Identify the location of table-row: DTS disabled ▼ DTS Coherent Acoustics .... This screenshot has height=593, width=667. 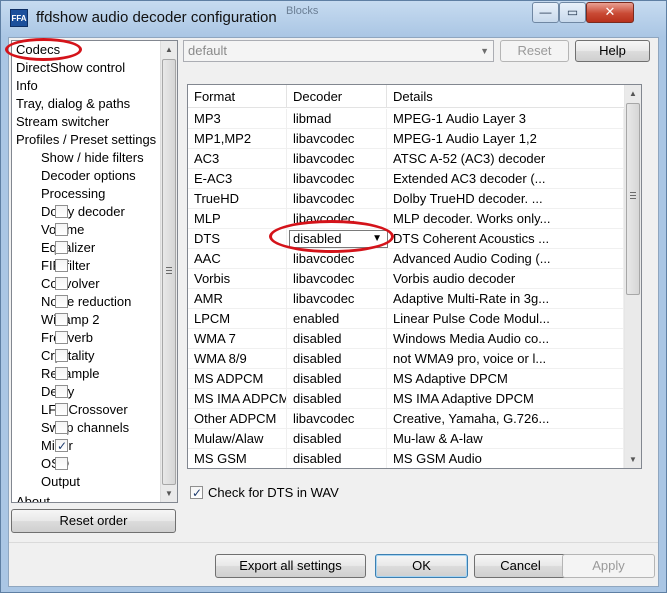
(406, 239).